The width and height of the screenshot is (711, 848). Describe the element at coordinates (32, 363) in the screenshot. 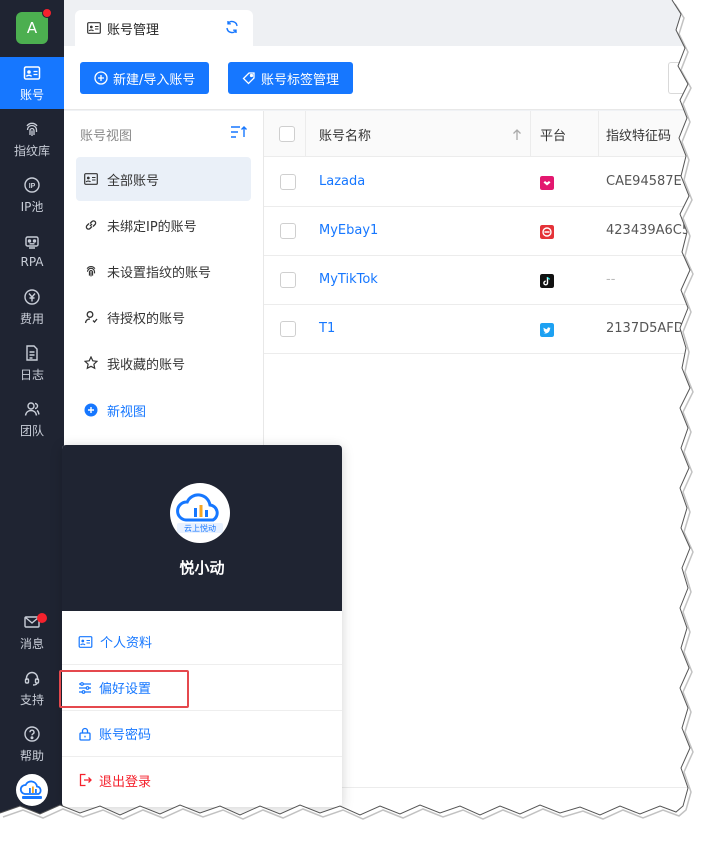

I see `nav-item-logs: 日志` at that location.